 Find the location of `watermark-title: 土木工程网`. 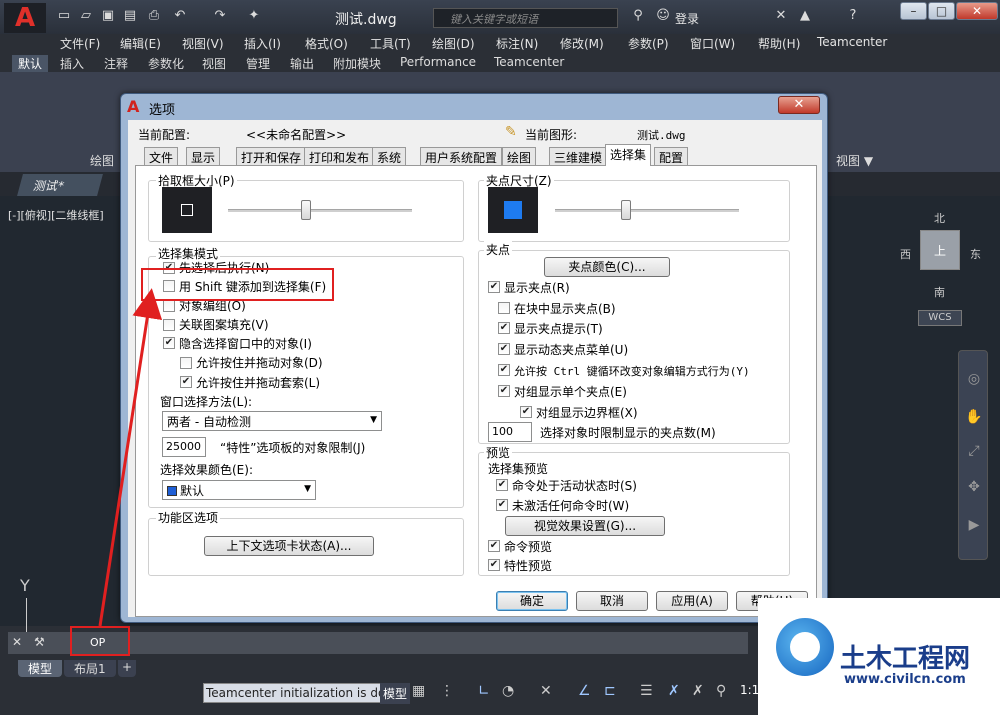

watermark-title: 土木工程网 is located at coordinates (905, 659).